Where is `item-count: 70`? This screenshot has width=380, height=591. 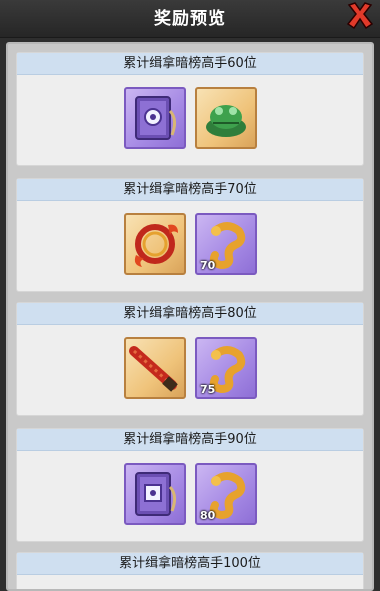
item-count: 70 is located at coordinates (208, 265).